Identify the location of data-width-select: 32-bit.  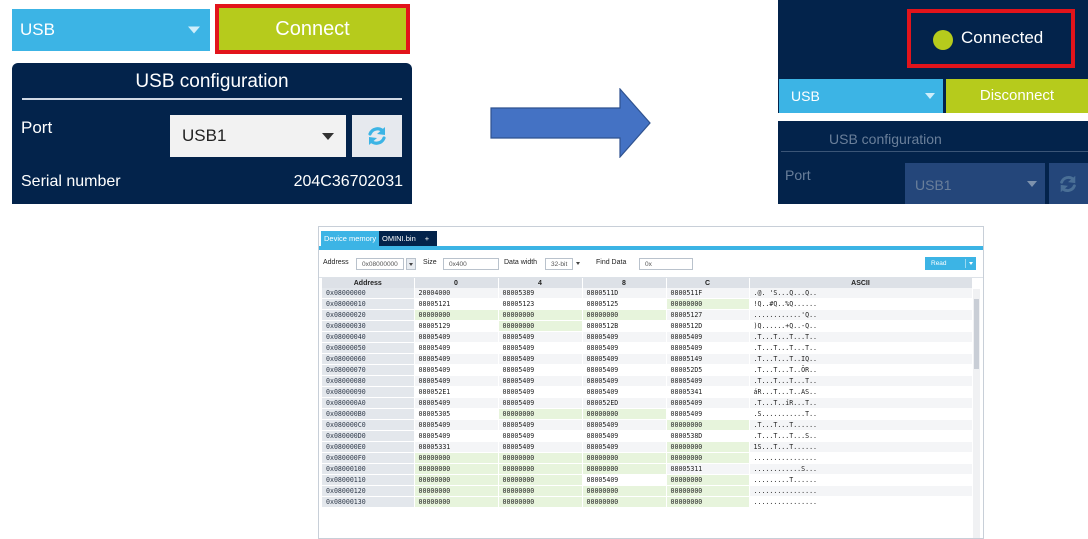
(559, 264).